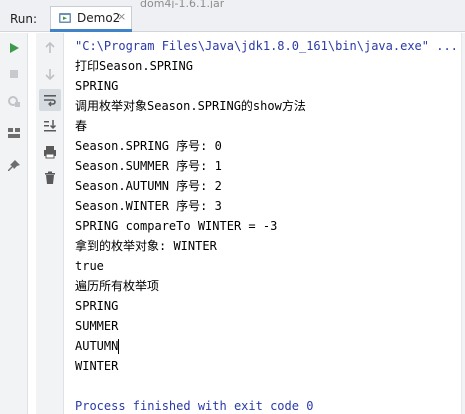 Image resolution: width=465 pixels, height=414 pixels. What do you see at coordinates (176, 226) in the screenshot?
I see `console-line: SPRING compareTo WINTER = -3` at bounding box center [176, 226].